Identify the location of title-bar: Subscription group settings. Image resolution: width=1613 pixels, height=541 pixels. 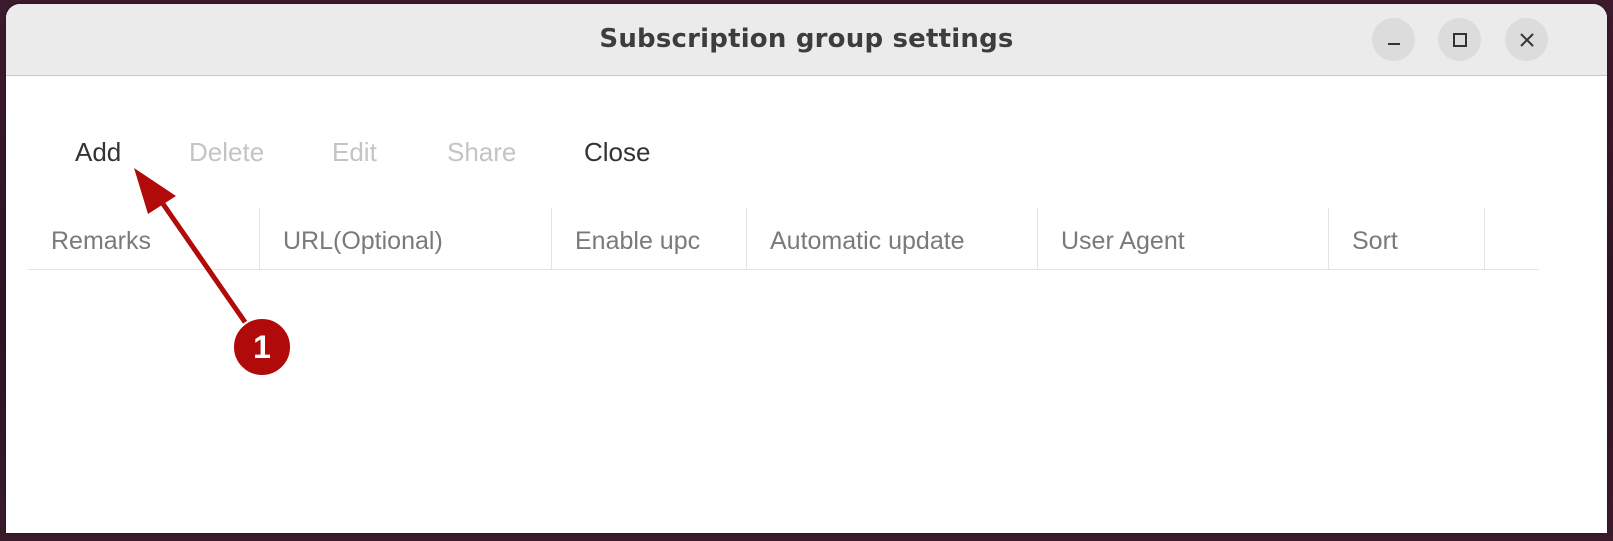
(806, 40).